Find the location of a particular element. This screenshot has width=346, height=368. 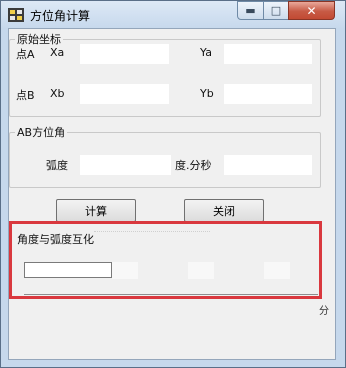

calculator-icon is located at coordinates (16, 15).